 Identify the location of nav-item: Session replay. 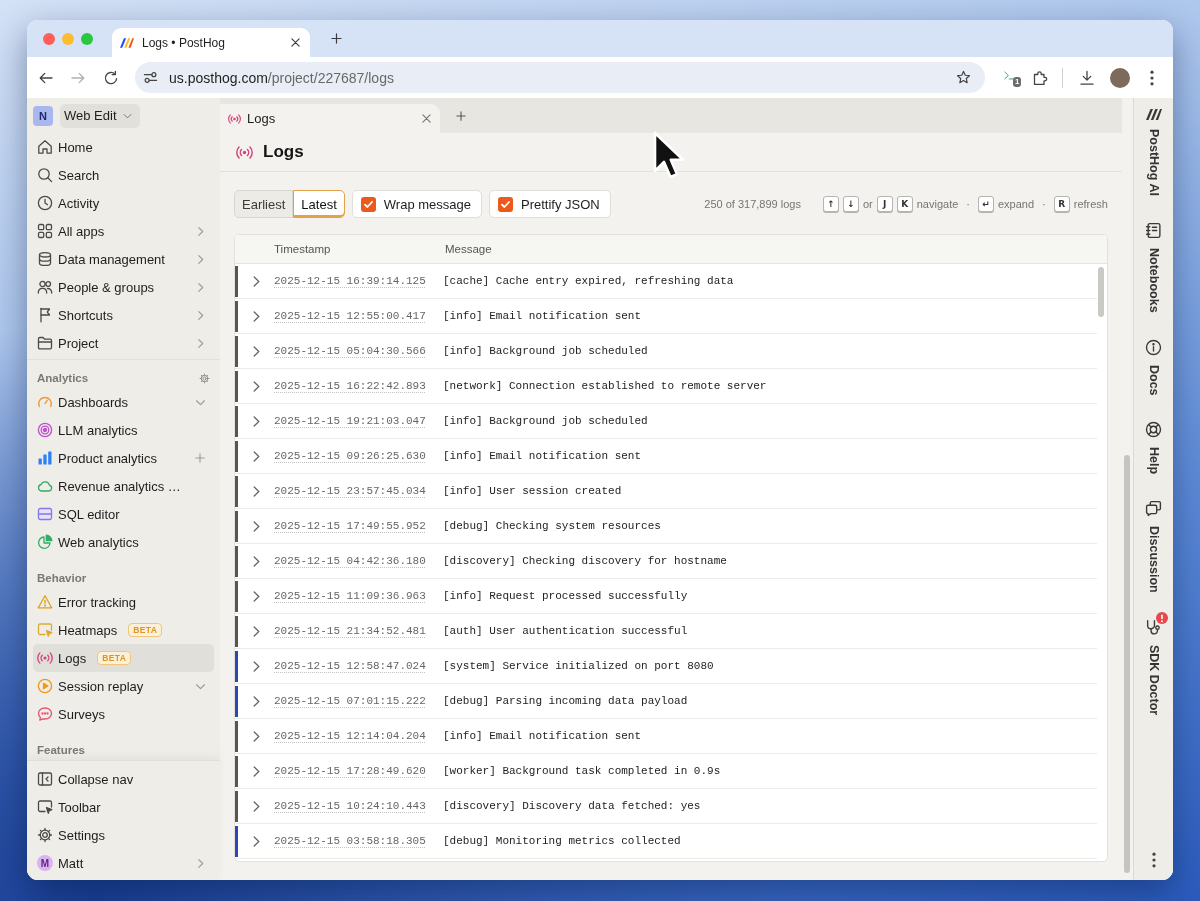
(123, 686).